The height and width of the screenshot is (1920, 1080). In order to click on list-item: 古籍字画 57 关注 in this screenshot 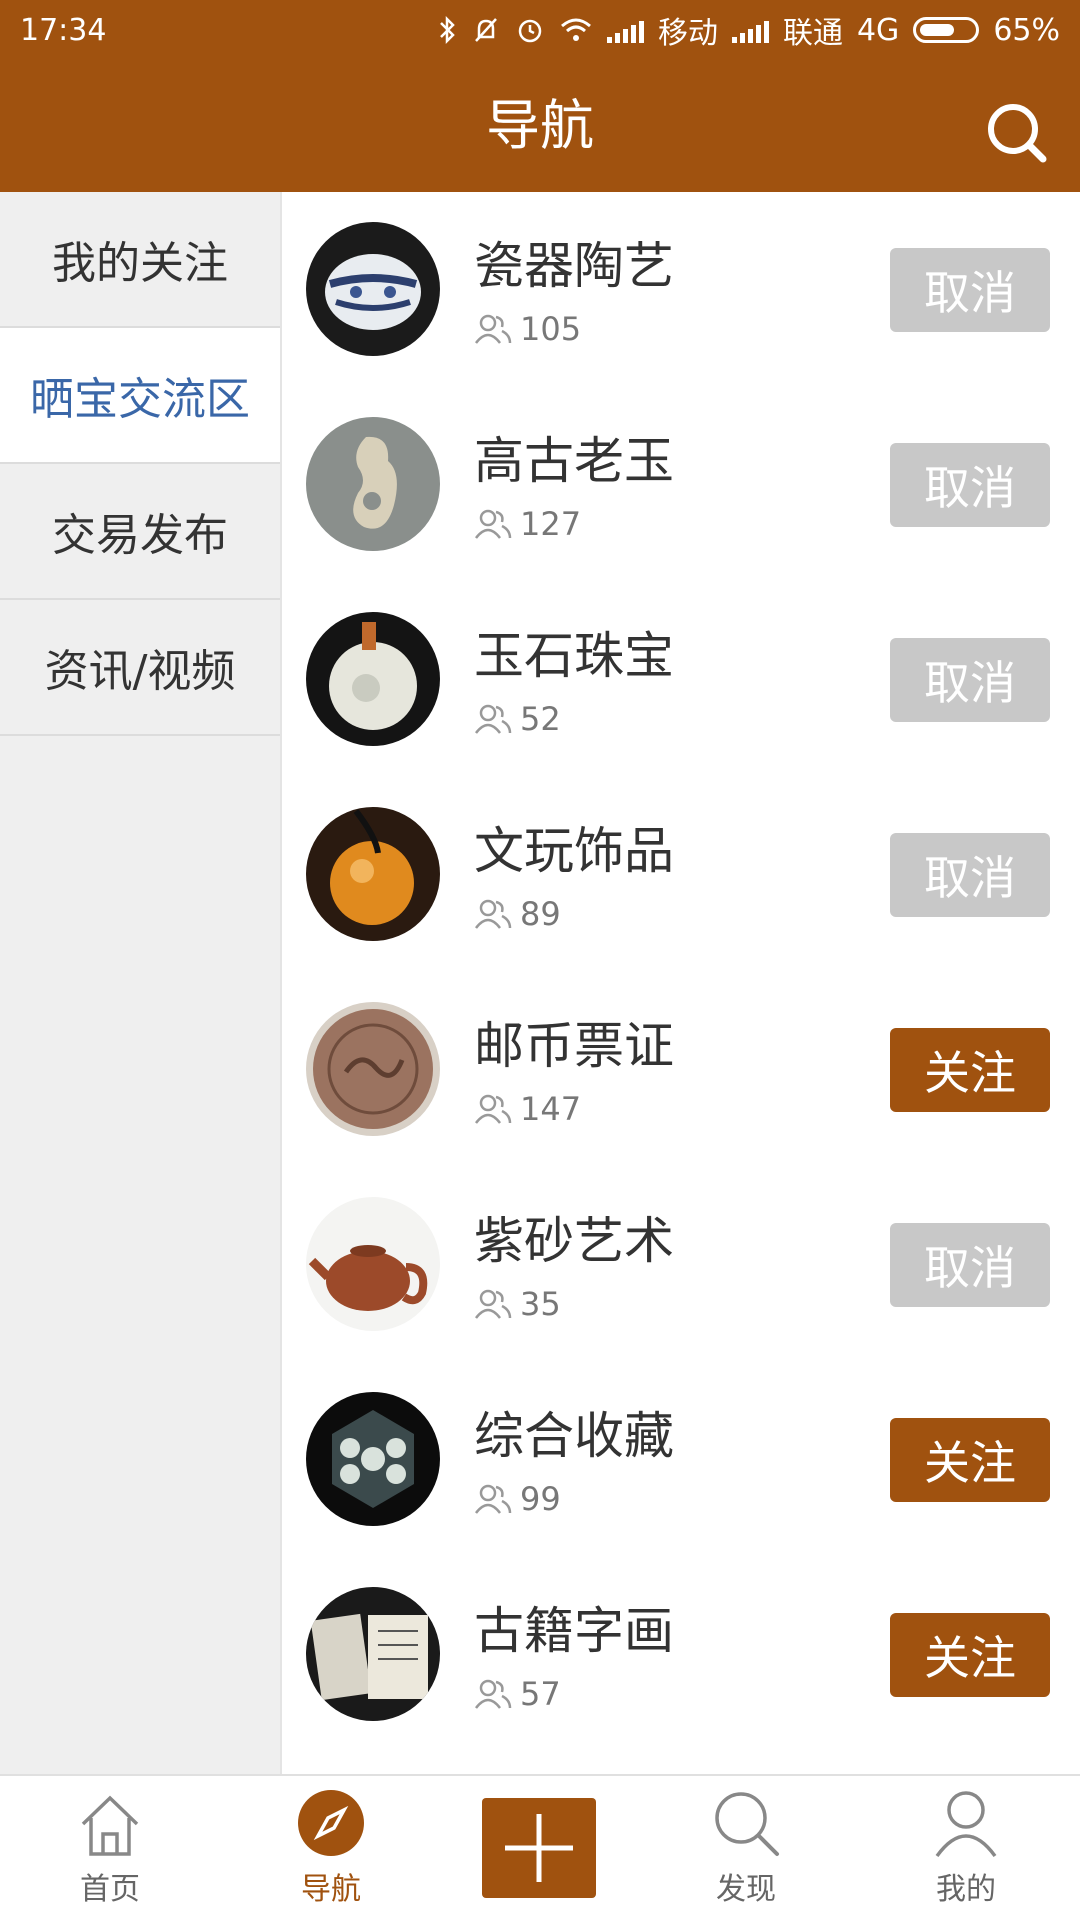, I will do `click(681, 1654)`.